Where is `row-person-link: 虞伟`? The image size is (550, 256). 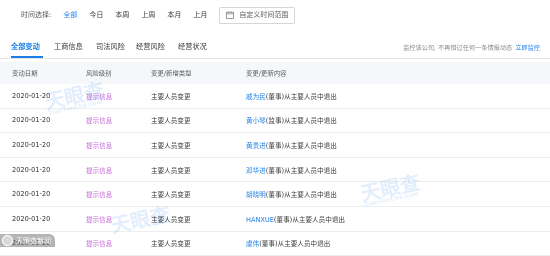 row-person-link: 虞伟 is located at coordinates (252, 244).